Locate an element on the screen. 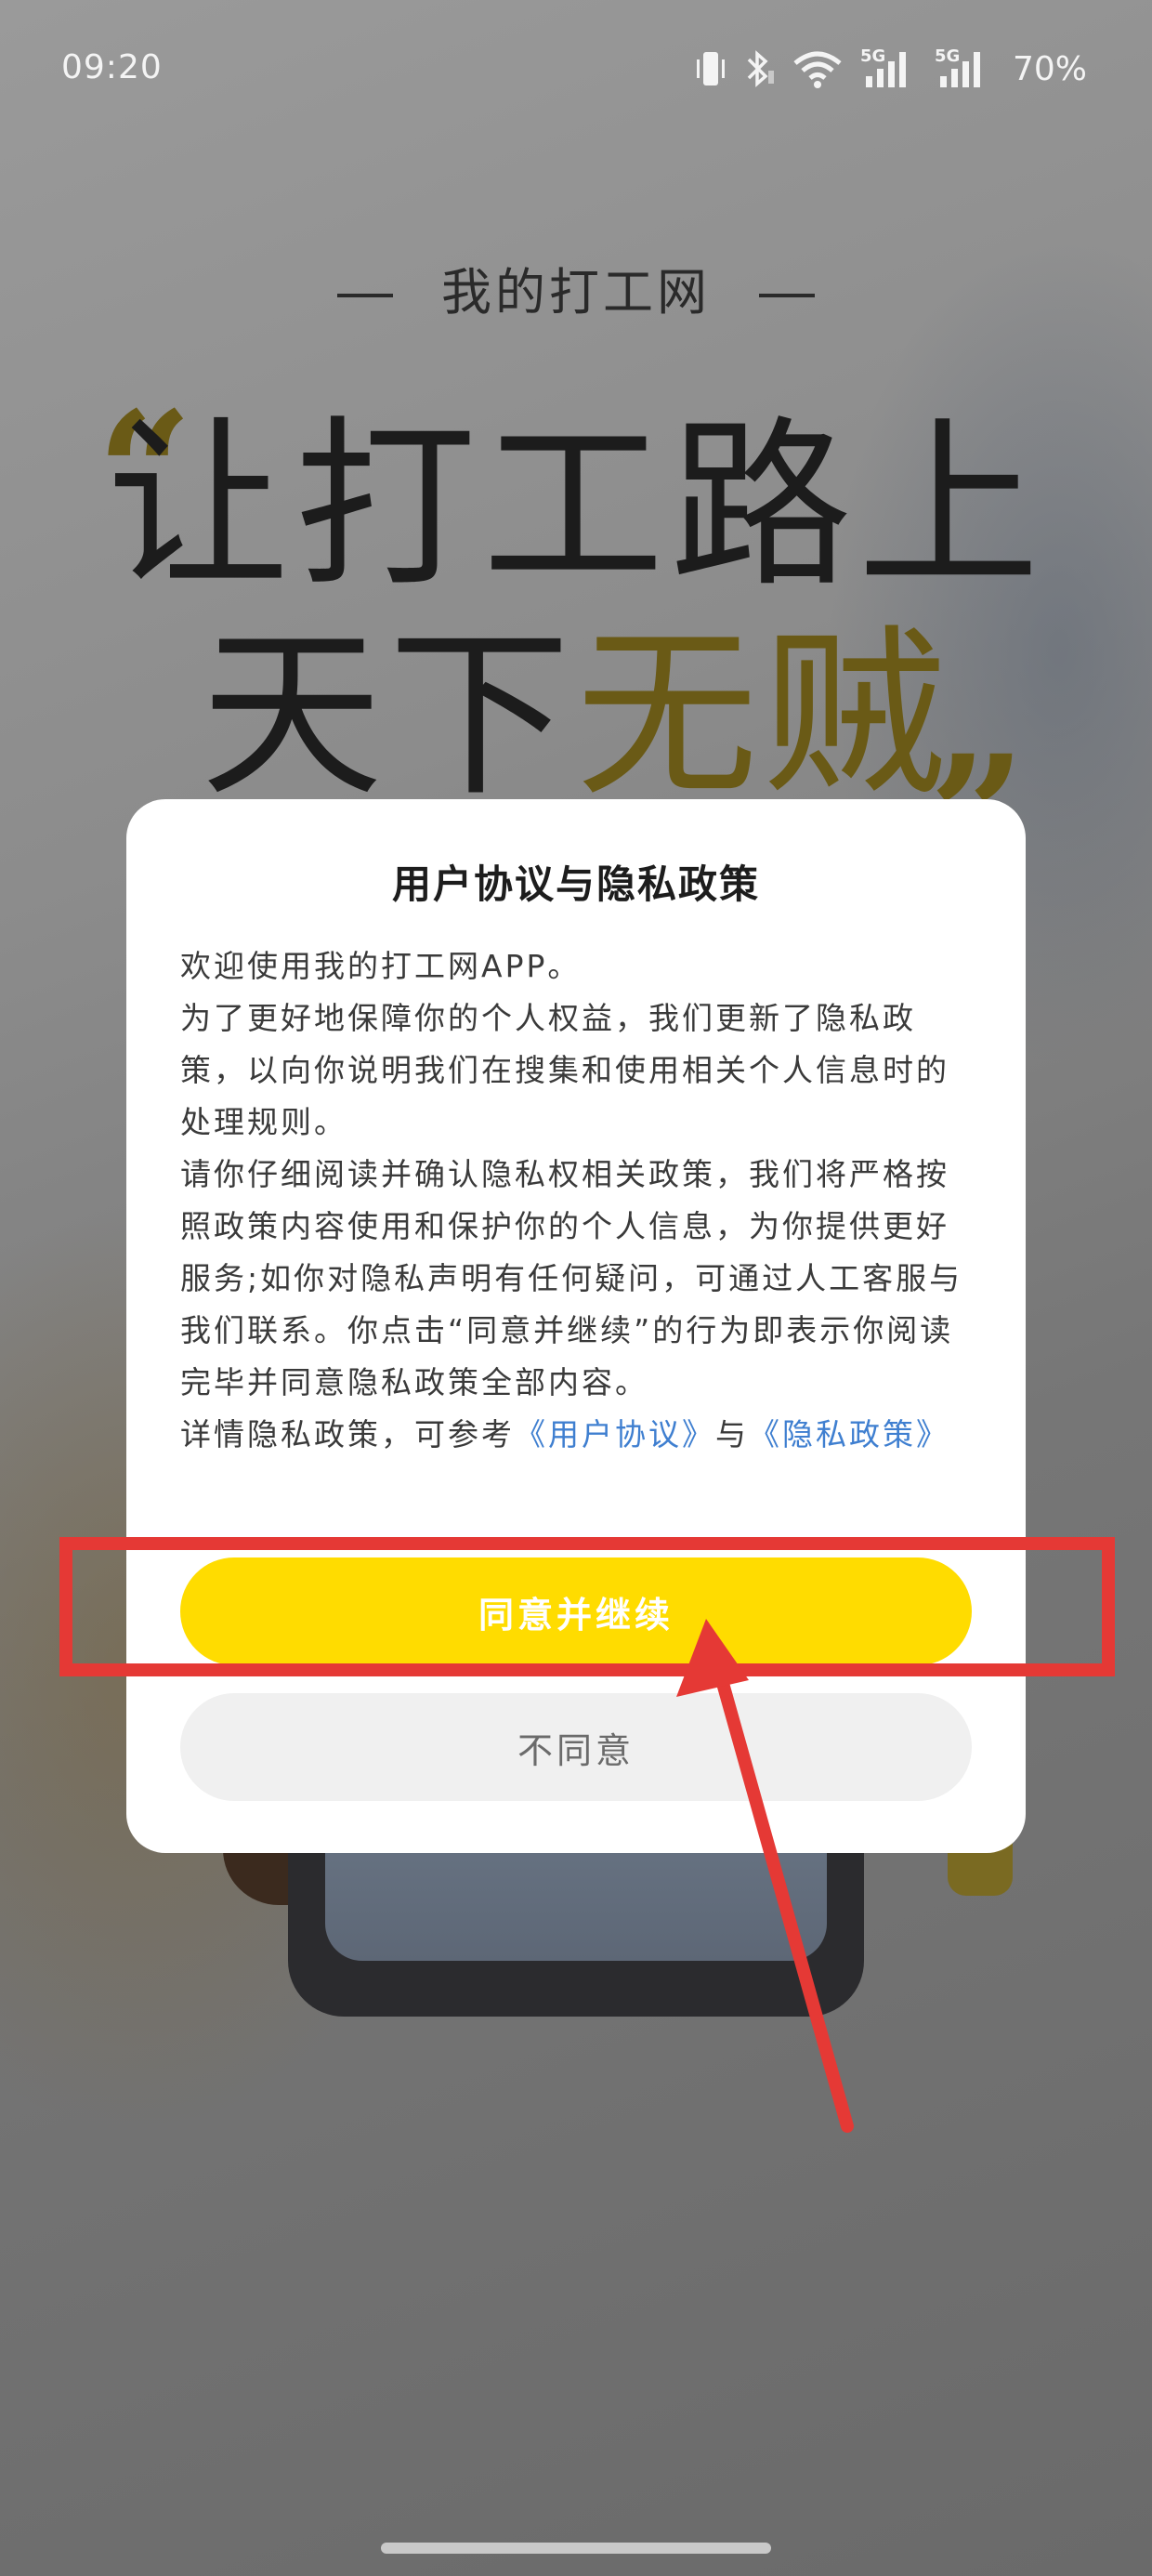 This screenshot has height=2576, width=1152. status-icons: 5G 5G 70% is located at coordinates (891, 69).